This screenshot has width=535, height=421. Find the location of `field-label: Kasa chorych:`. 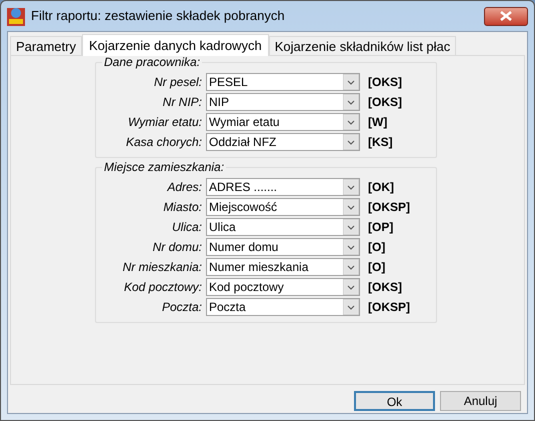

field-label: Kasa chorych: is located at coordinates (163, 142).